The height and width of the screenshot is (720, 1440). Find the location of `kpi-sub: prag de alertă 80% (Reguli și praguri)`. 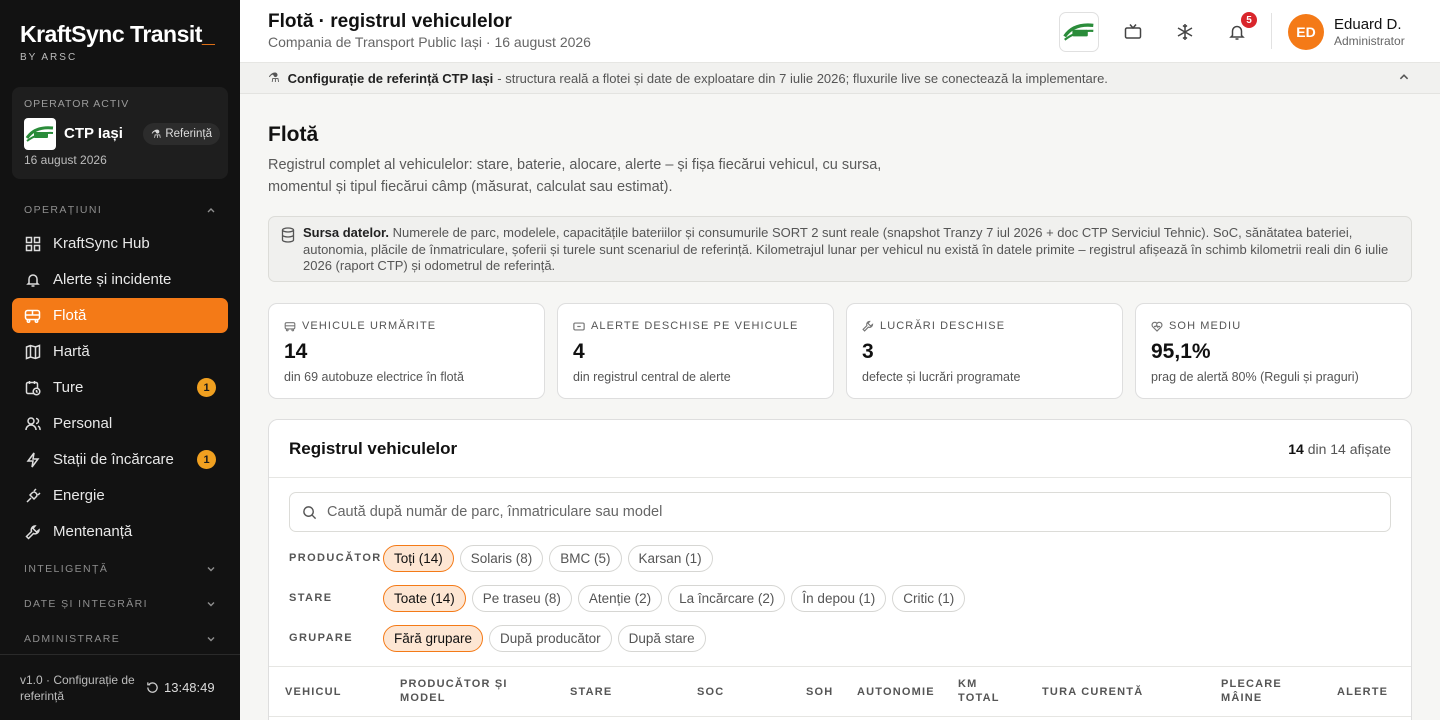

kpi-sub: prag de alertă 80% (Reguli și praguri) is located at coordinates (1255, 377).